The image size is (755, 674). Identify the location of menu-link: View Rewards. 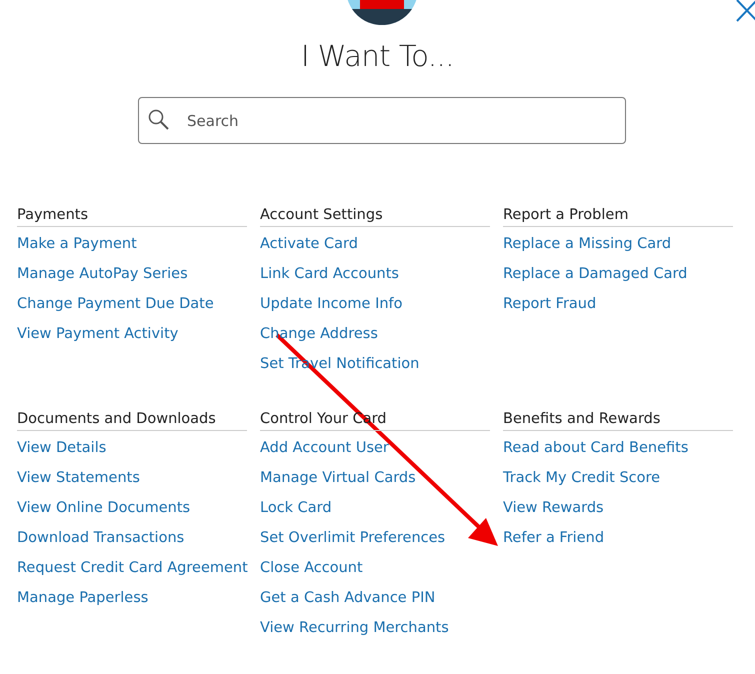
(553, 508).